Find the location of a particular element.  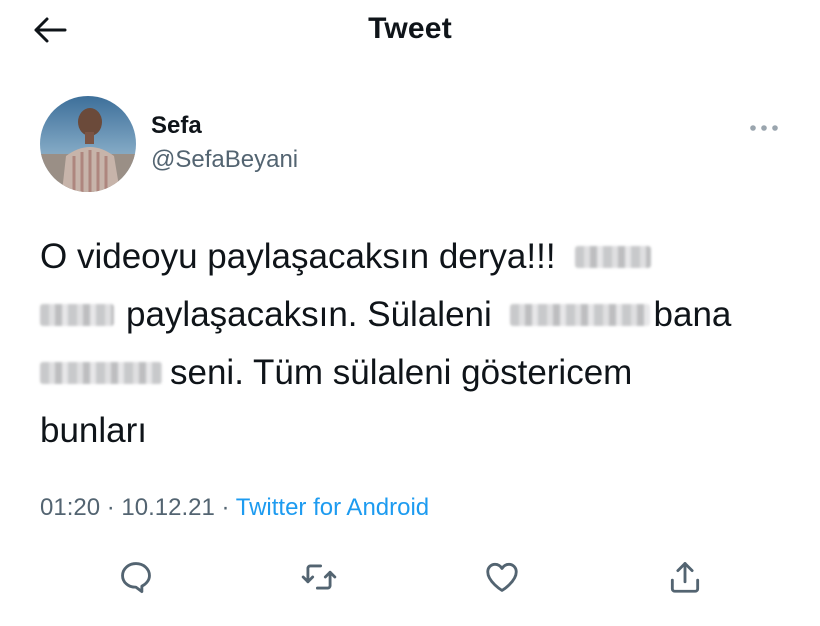

avatar-image is located at coordinates (88, 144).